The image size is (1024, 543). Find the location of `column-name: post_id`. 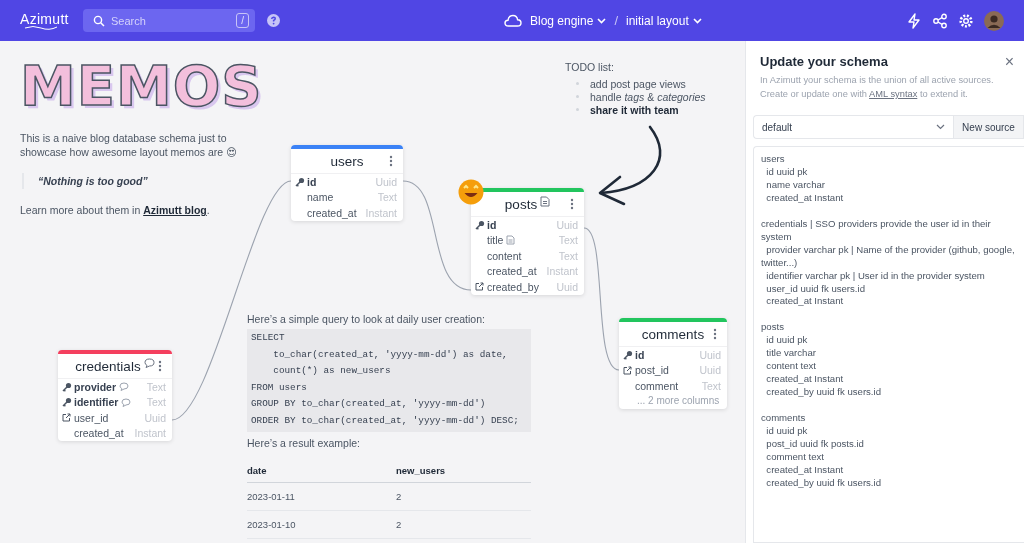

column-name: post_id is located at coordinates (652, 370).